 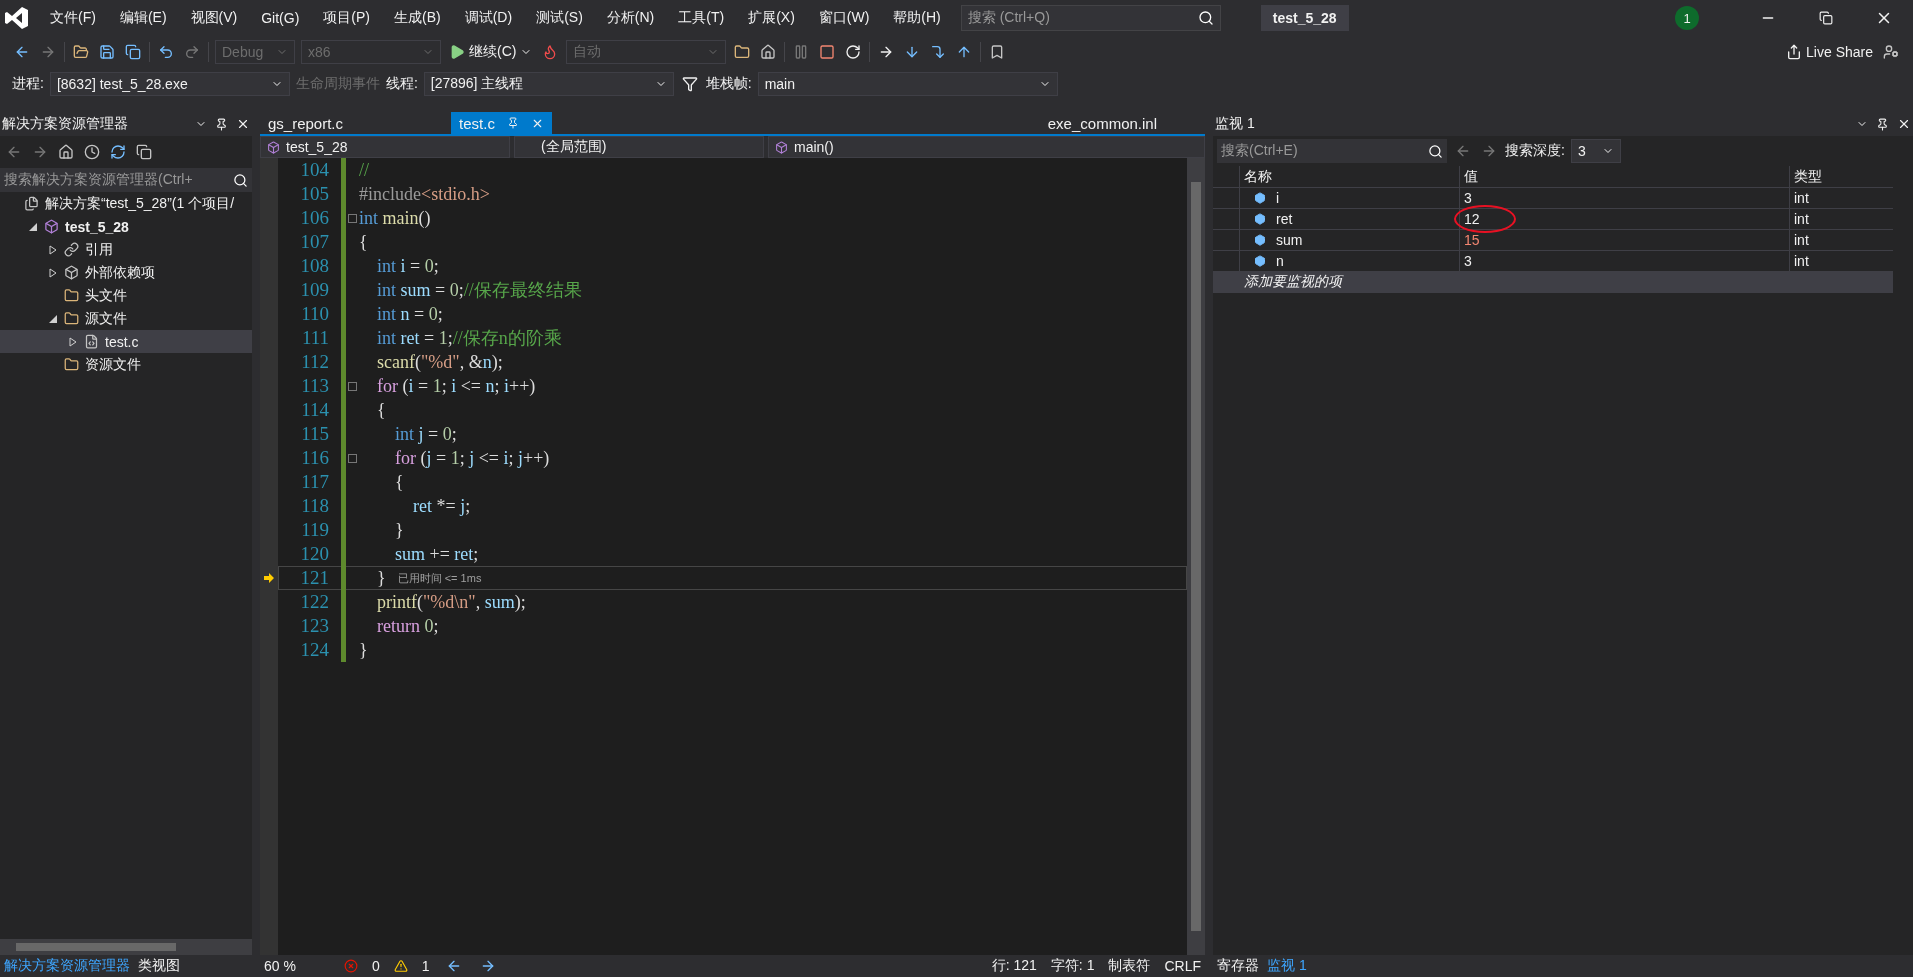 I want to click on line-number: 111, so click(x=314, y=338).